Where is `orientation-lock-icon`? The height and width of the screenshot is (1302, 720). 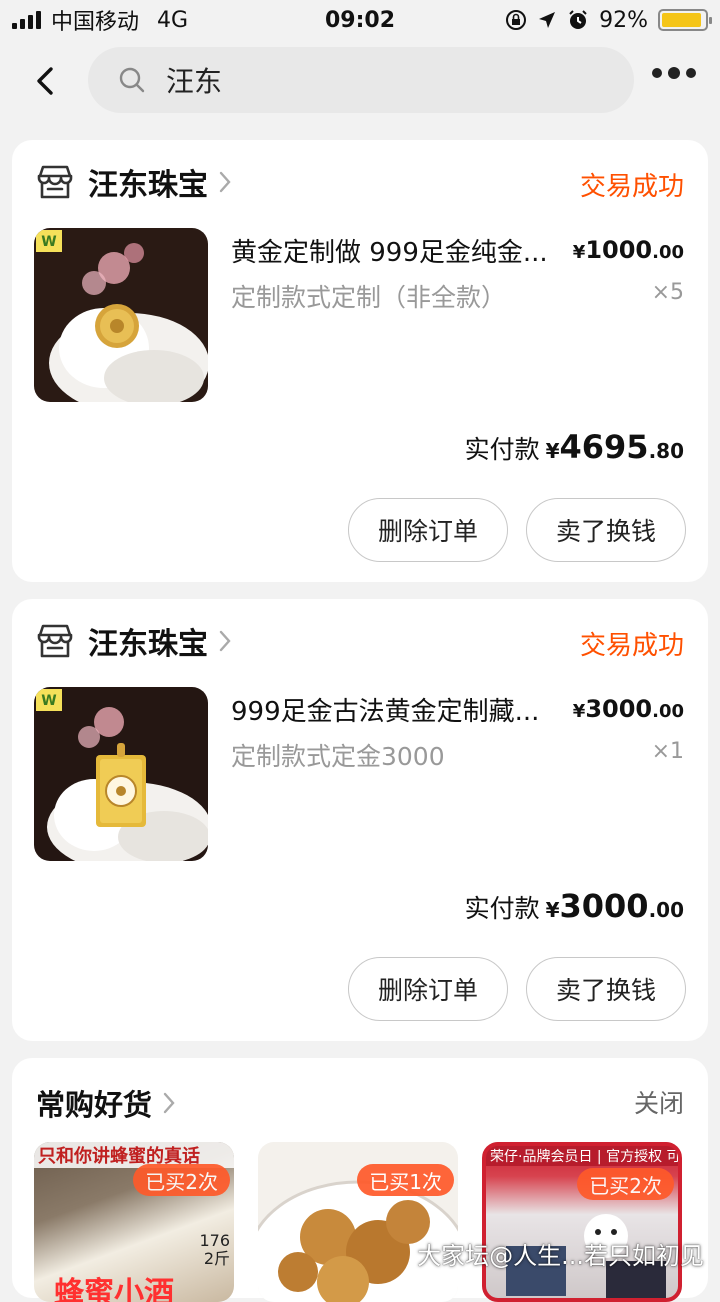 orientation-lock-icon is located at coordinates (516, 20).